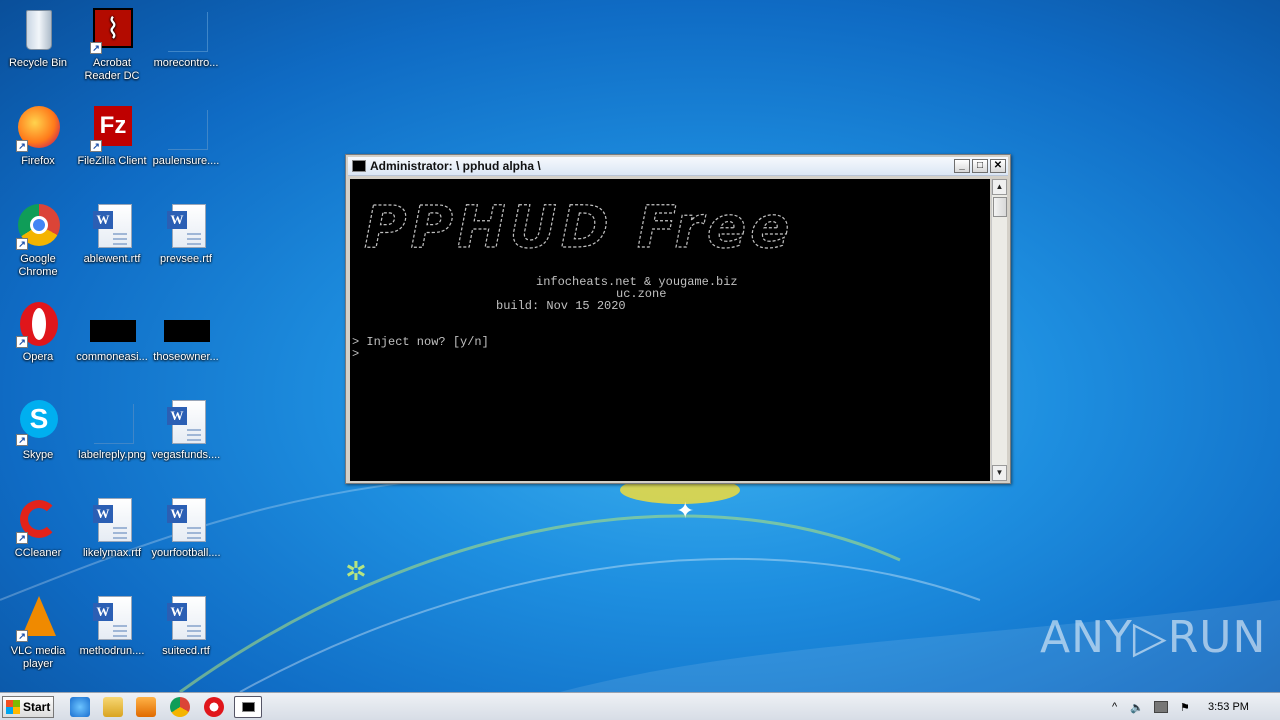  Describe the element at coordinates (38, 455) in the screenshot. I see `desktop-icon-label: Skype` at that location.